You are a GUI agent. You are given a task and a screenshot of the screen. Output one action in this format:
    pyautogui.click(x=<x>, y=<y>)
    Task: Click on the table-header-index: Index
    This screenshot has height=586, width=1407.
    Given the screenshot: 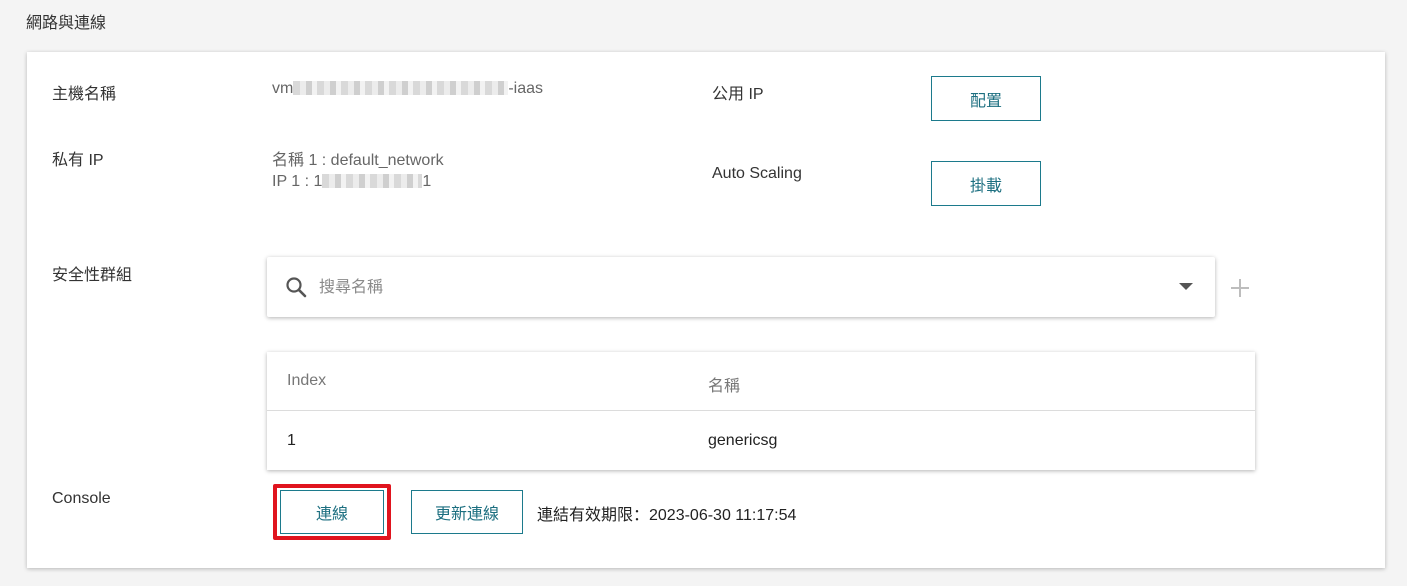 What is the action you would take?
    pyautogui.click(x=307, y=380)
    